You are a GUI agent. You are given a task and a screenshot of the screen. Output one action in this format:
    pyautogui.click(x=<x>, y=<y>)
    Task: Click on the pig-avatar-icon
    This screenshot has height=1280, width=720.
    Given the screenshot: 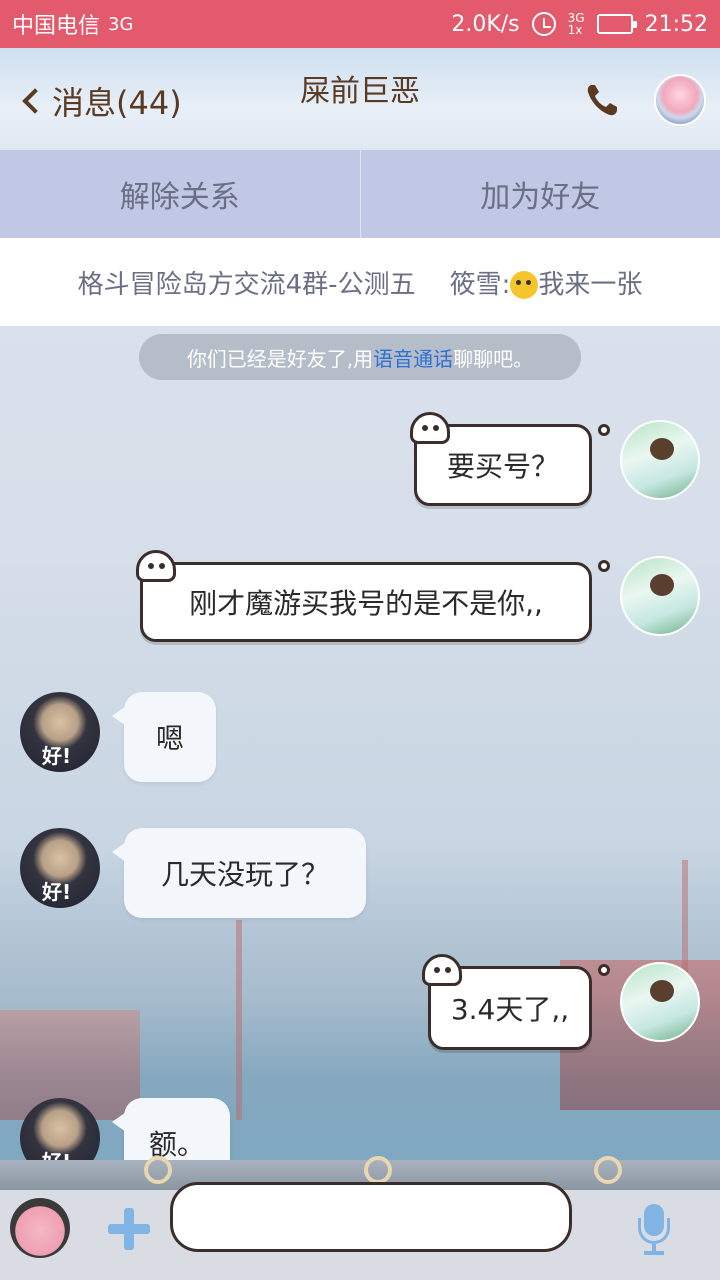 What is the action you would take?
    pyautogui.click(x=680, y=100)
    